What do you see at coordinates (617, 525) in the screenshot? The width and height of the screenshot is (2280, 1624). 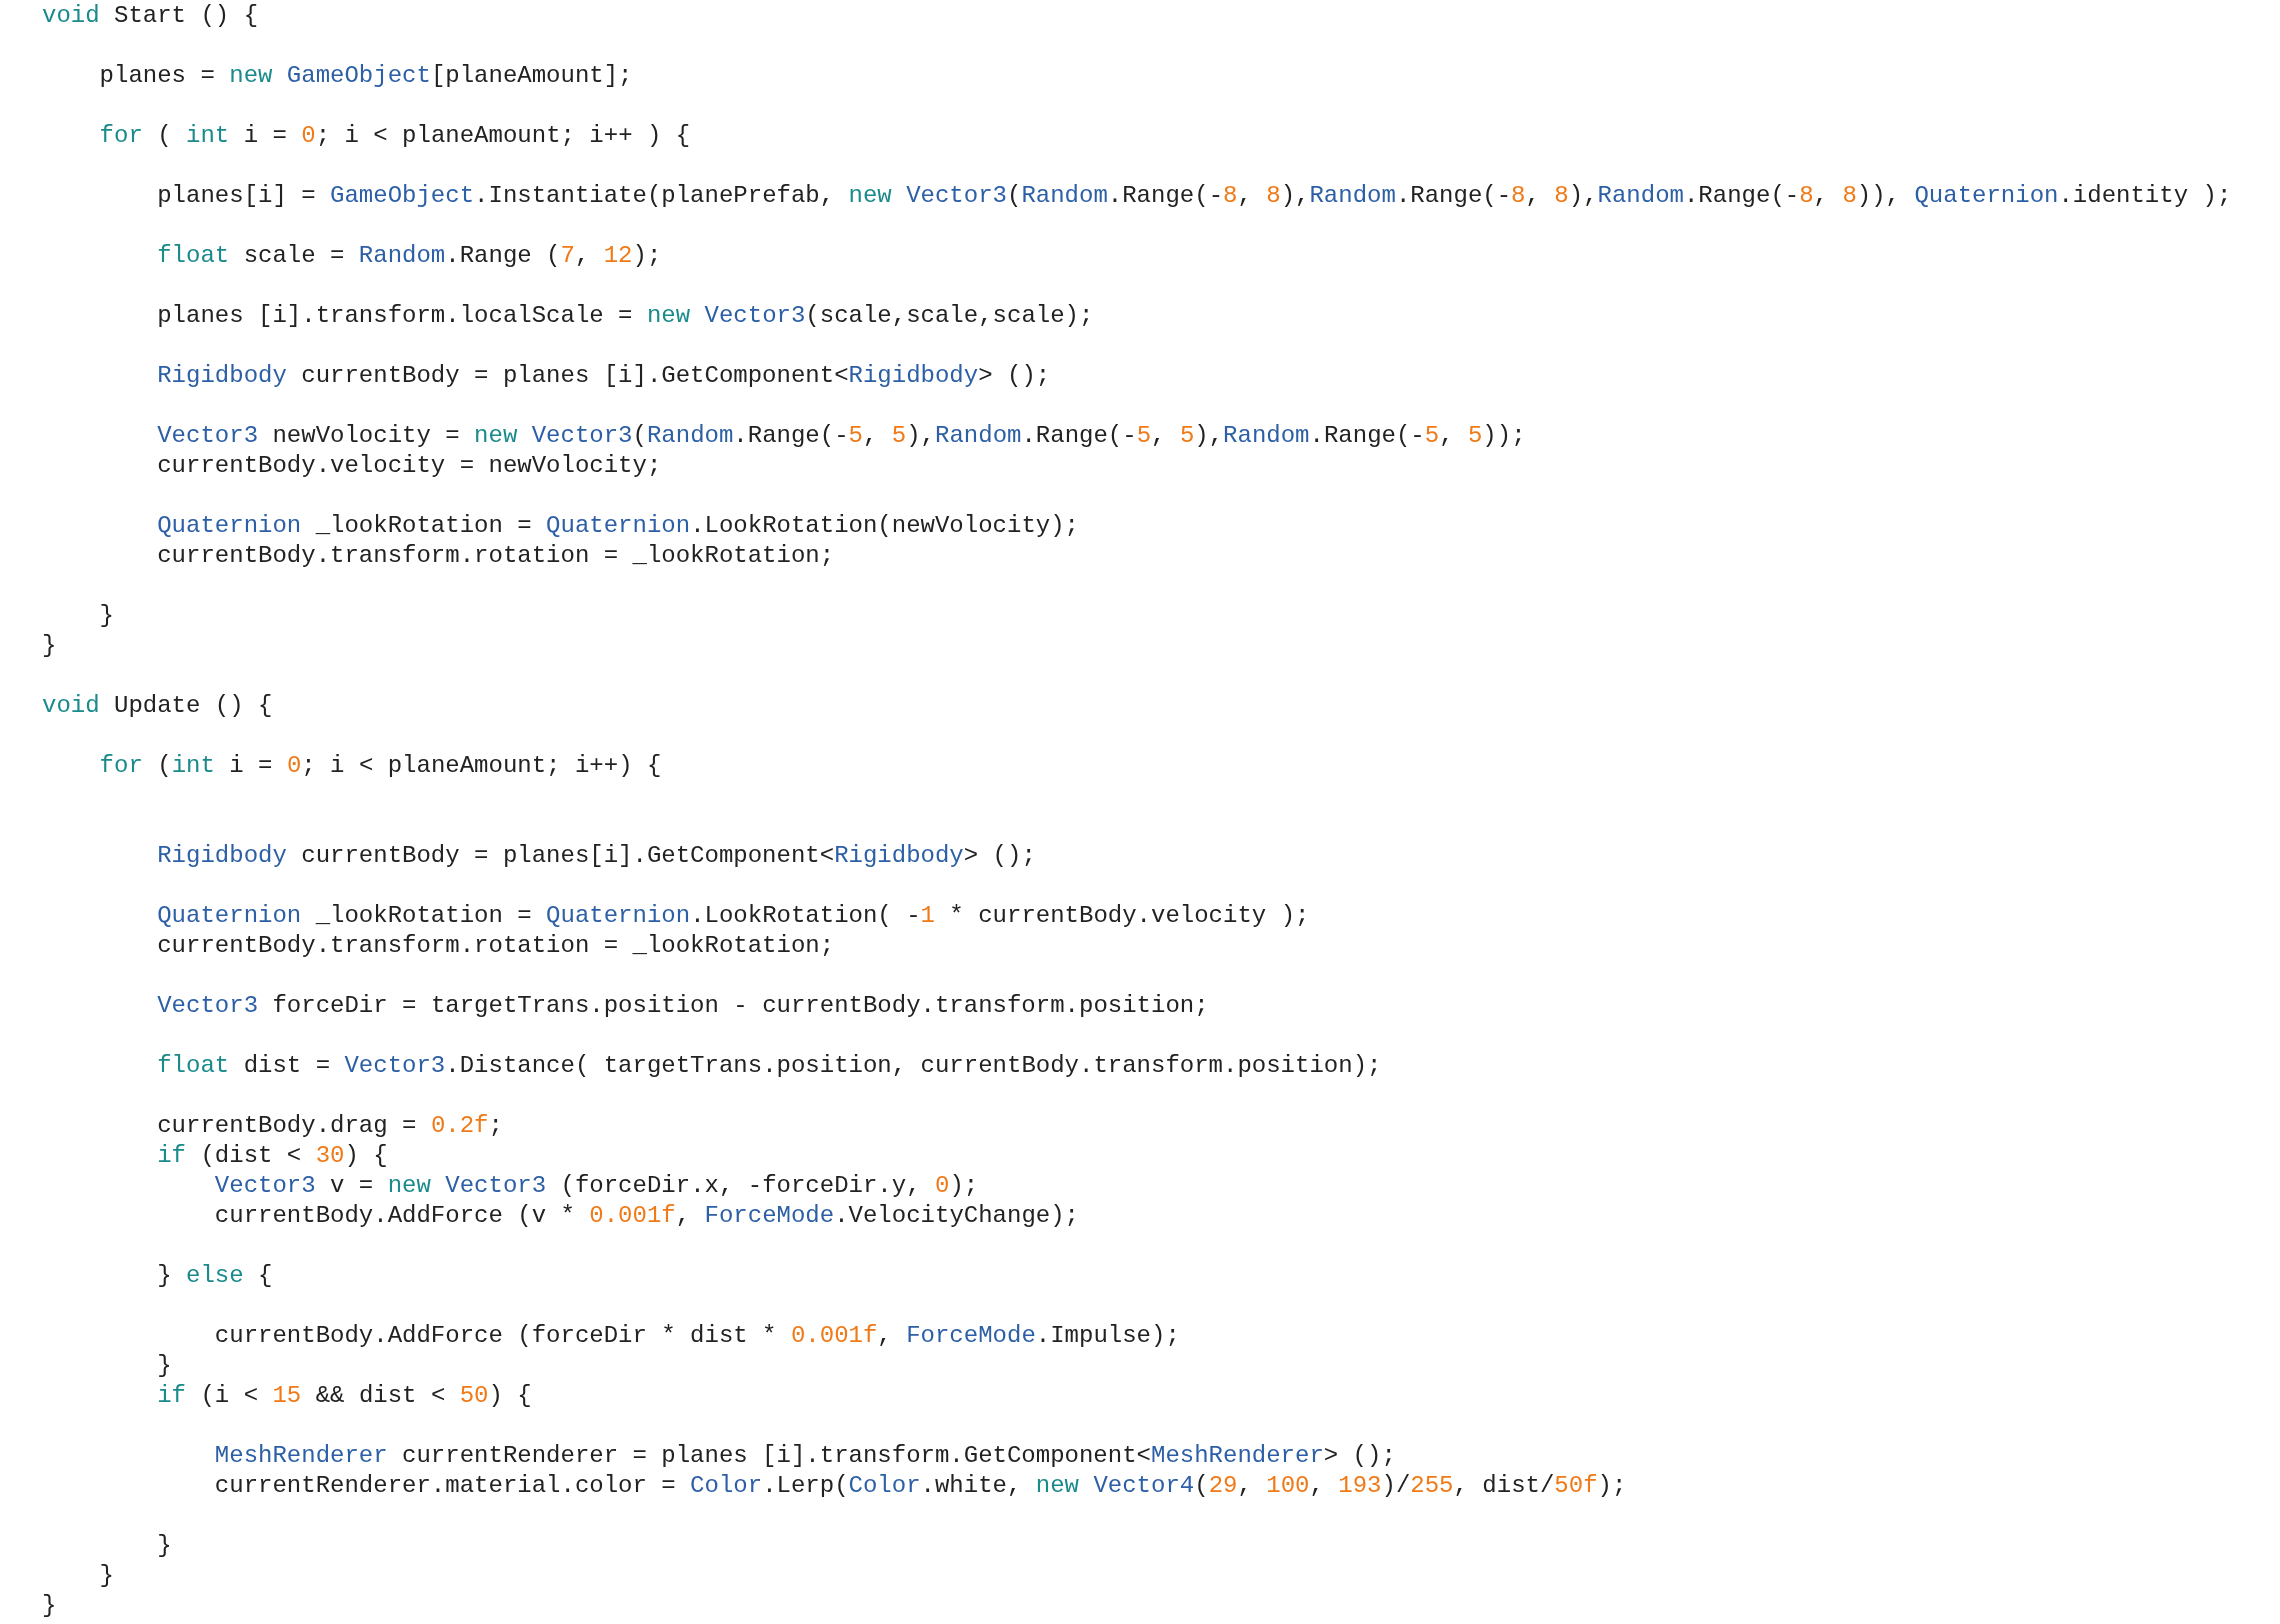 I see `code-line: Quaternion _lookRotation = Quaternion.LookRotation(newVolocity);` at bounding box center [617, 525].